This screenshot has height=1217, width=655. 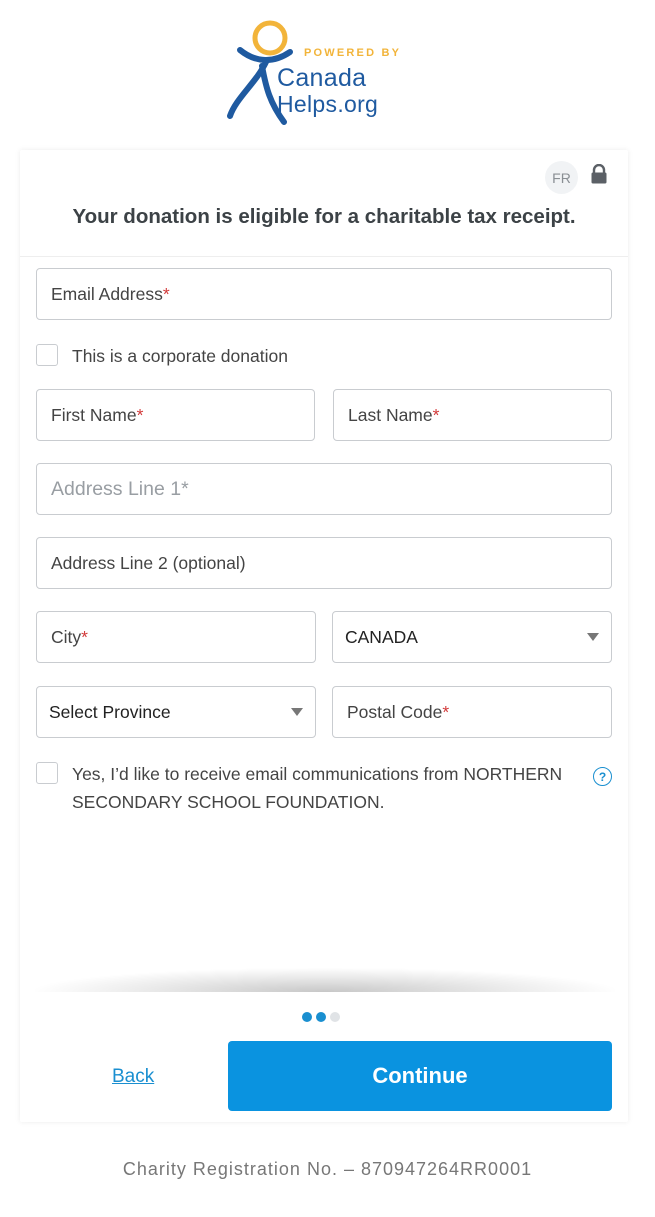 I want to click on city-field: City *, so click(x=176, y=637).